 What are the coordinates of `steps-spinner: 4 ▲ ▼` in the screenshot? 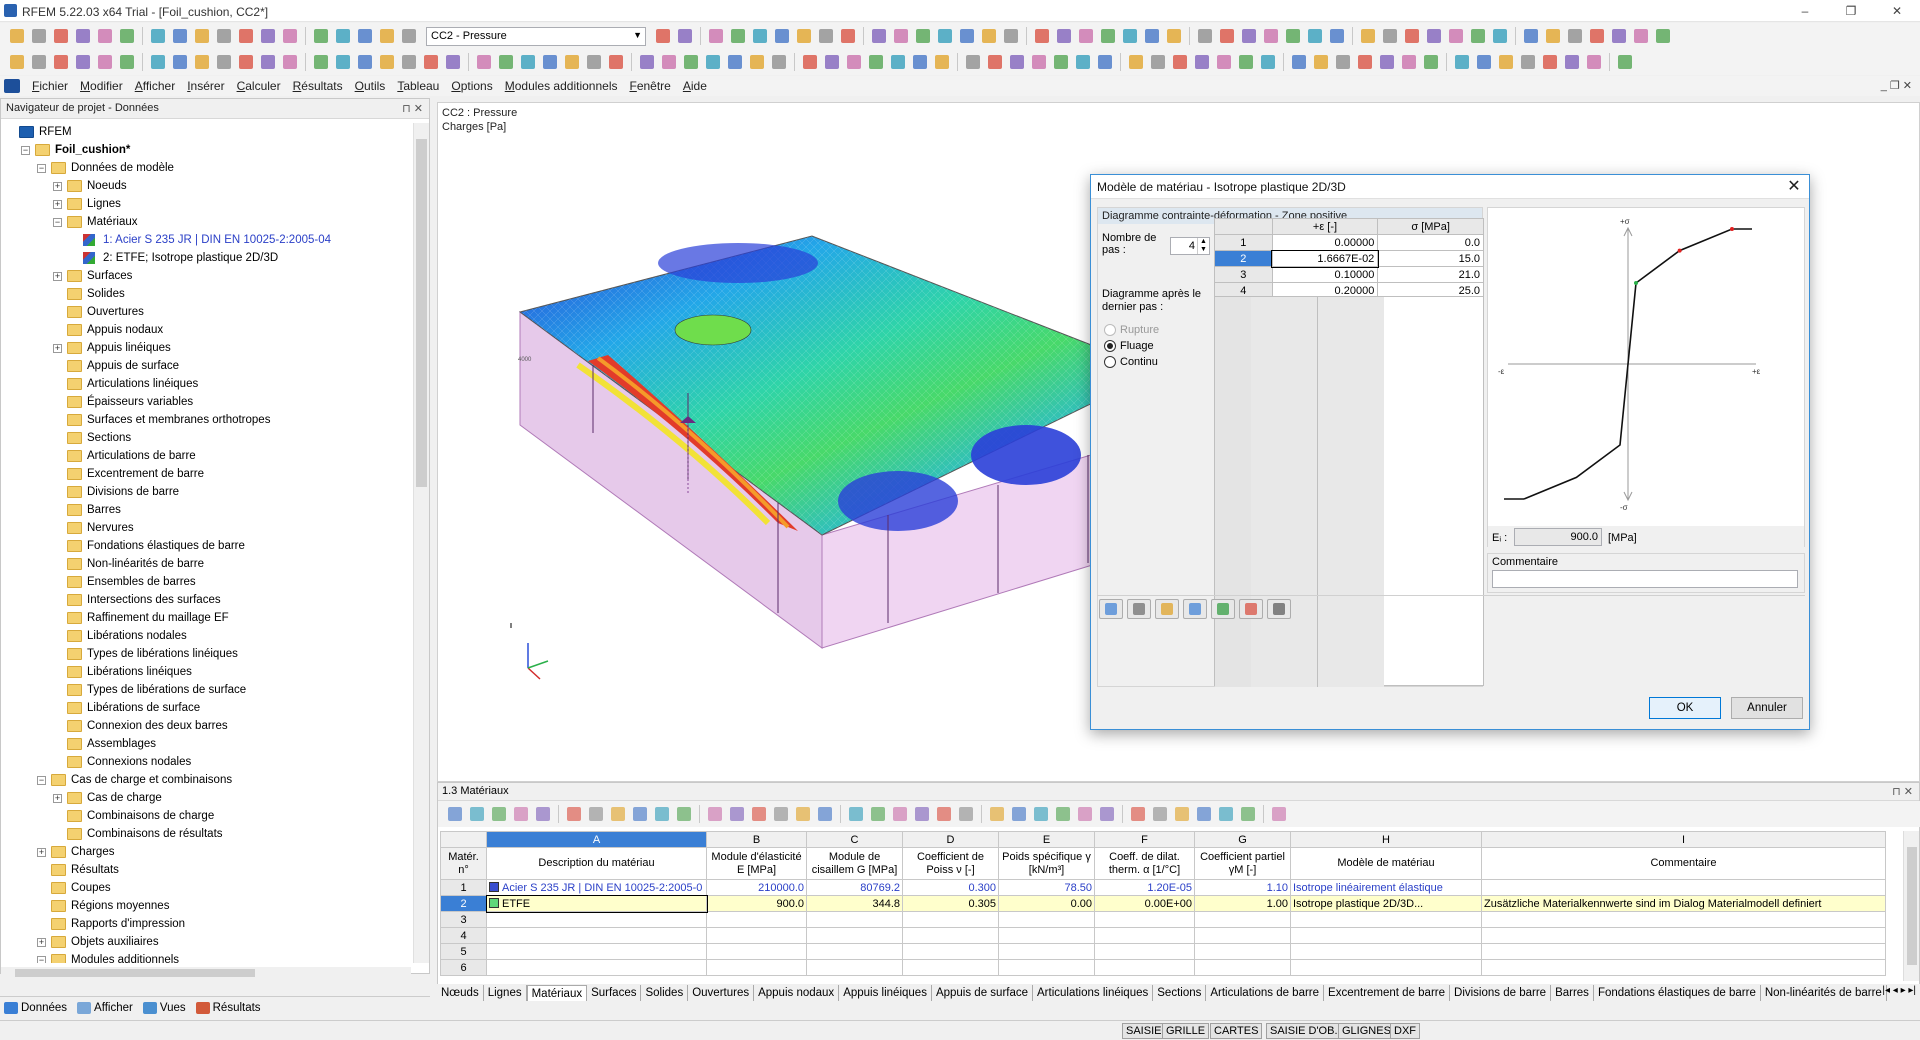 It's located at (1190, 246).